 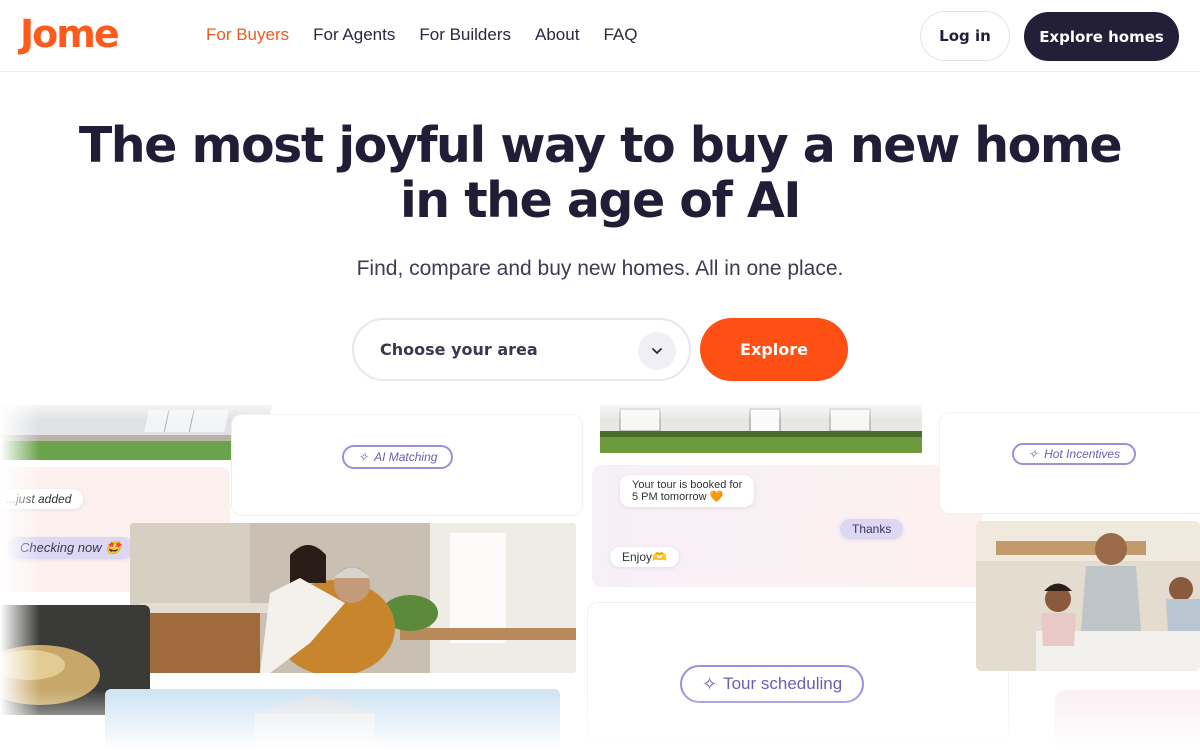 I want to click on ai-matching-pill: ✧ AI Matching, so click(x=398, y=457).